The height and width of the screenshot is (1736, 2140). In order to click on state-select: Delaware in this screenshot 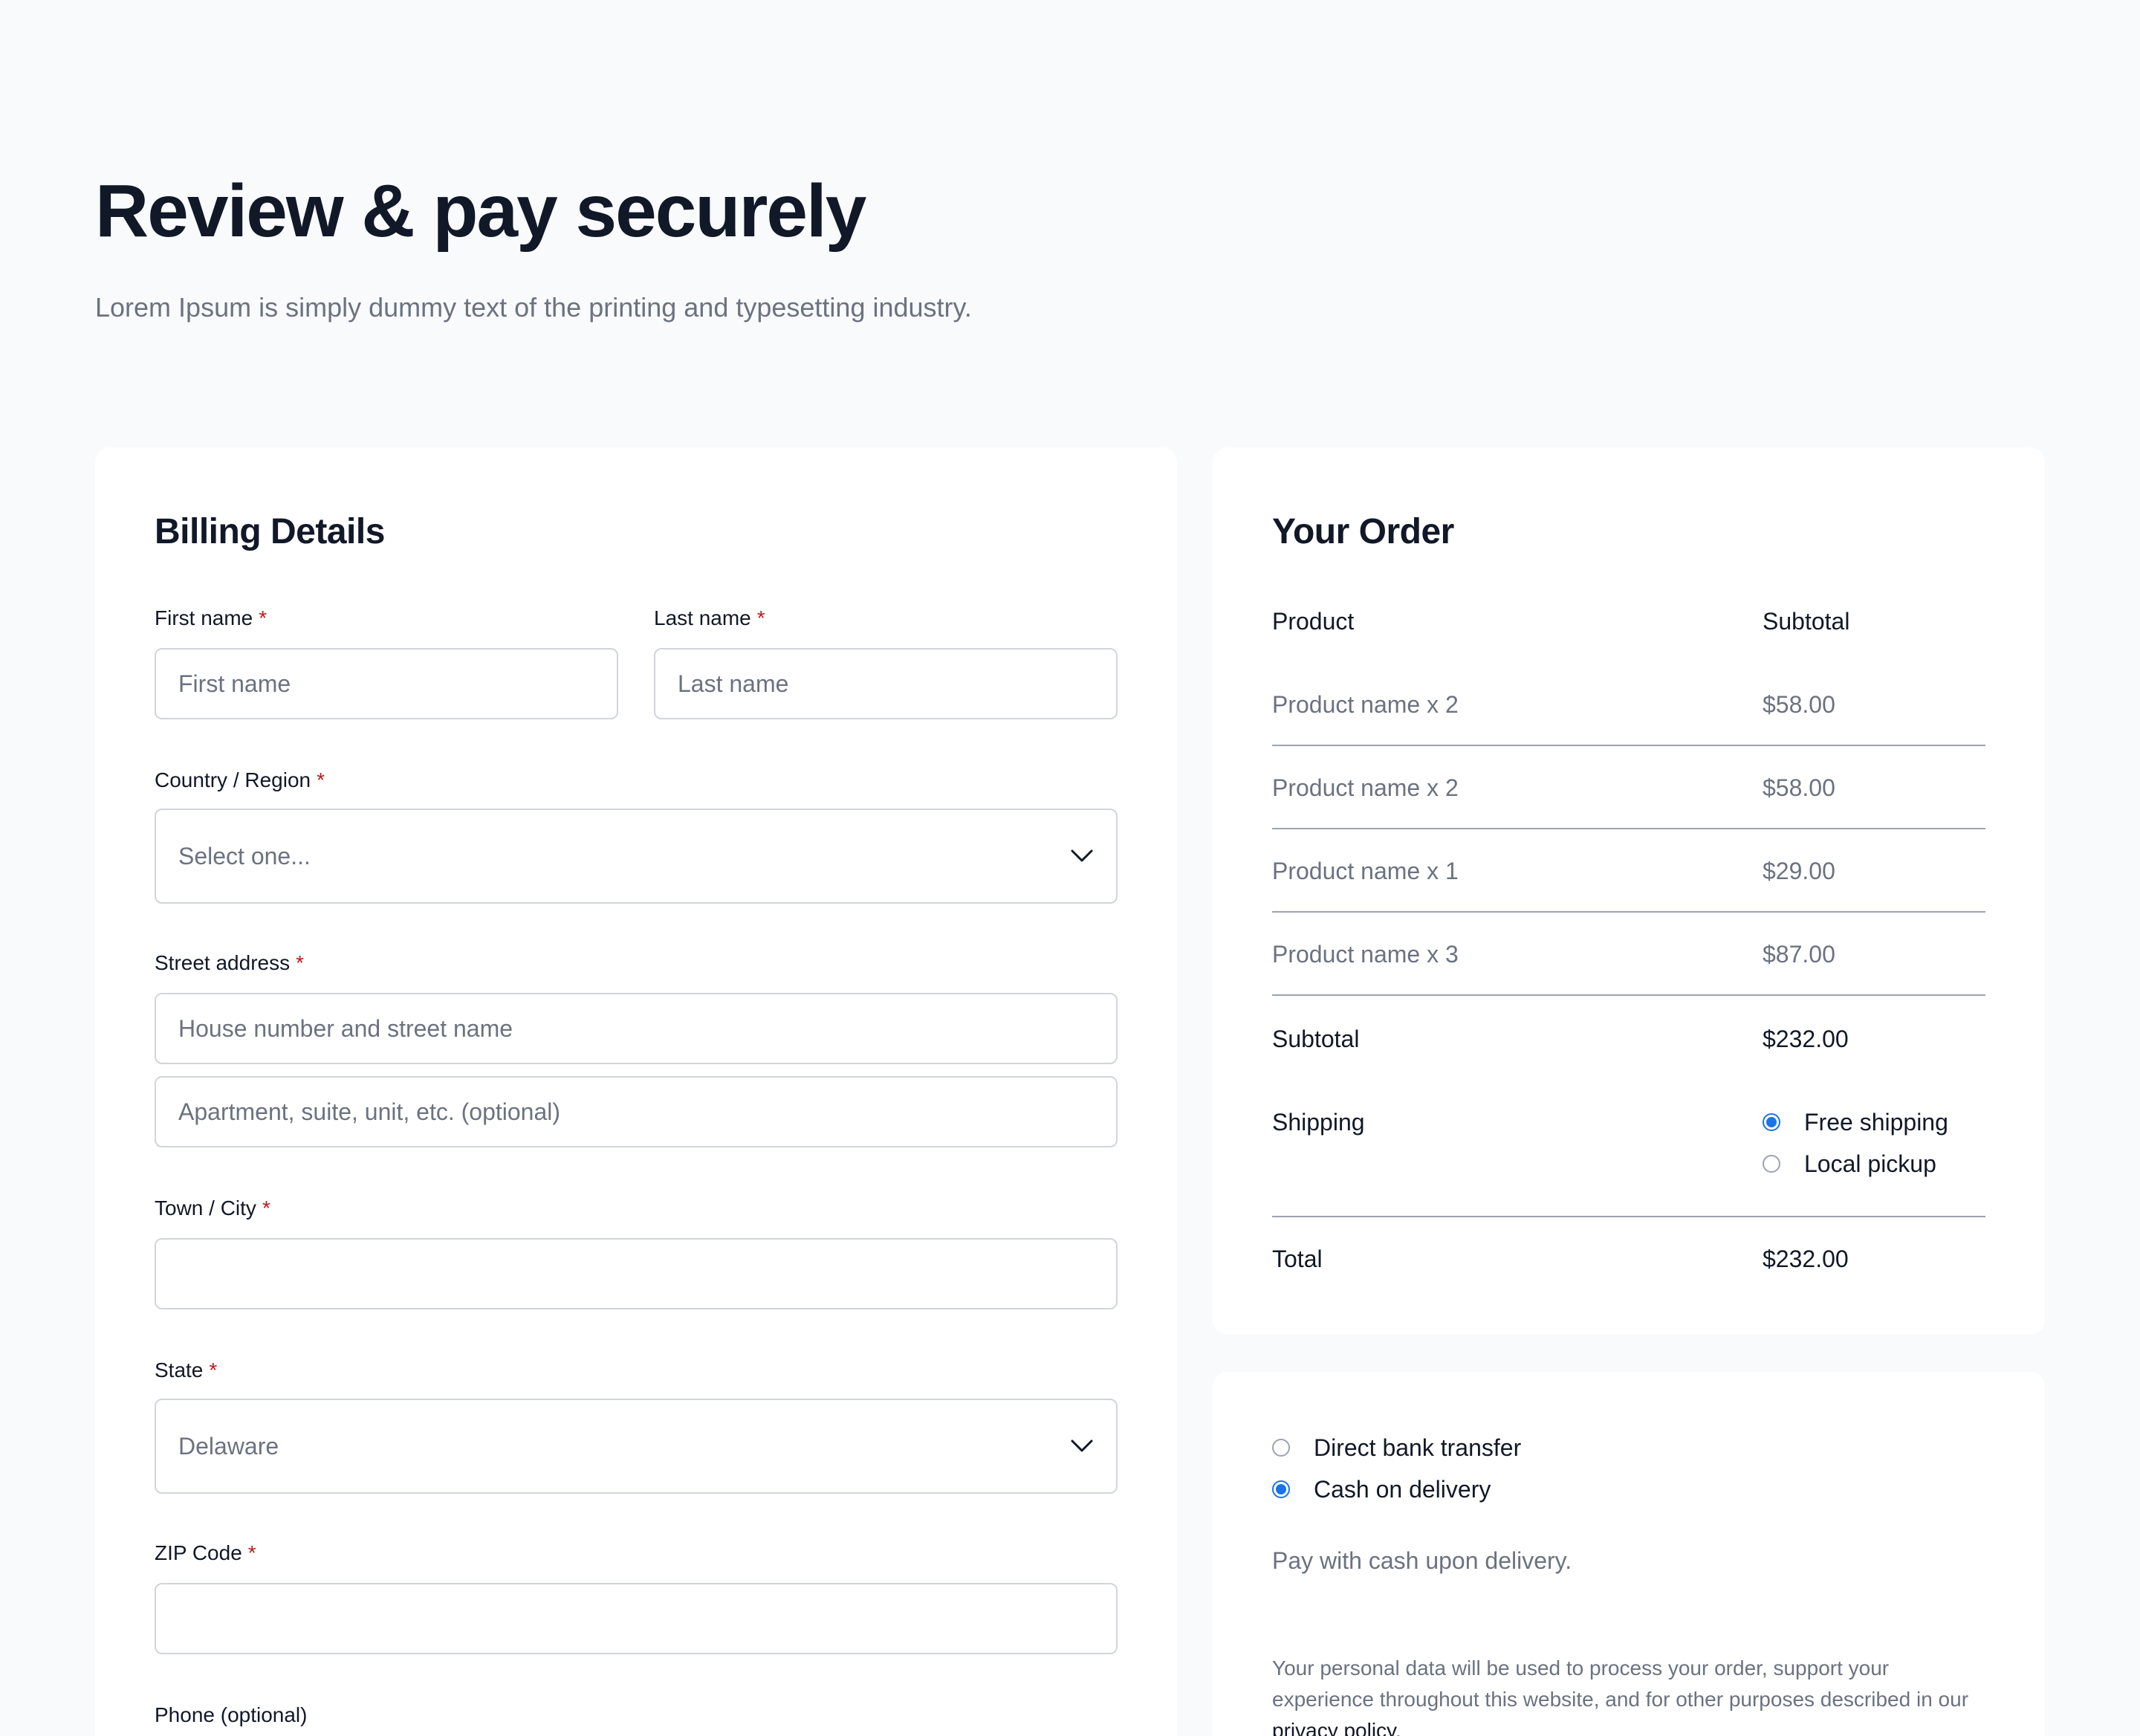, I will do `click(636, 1446)`.